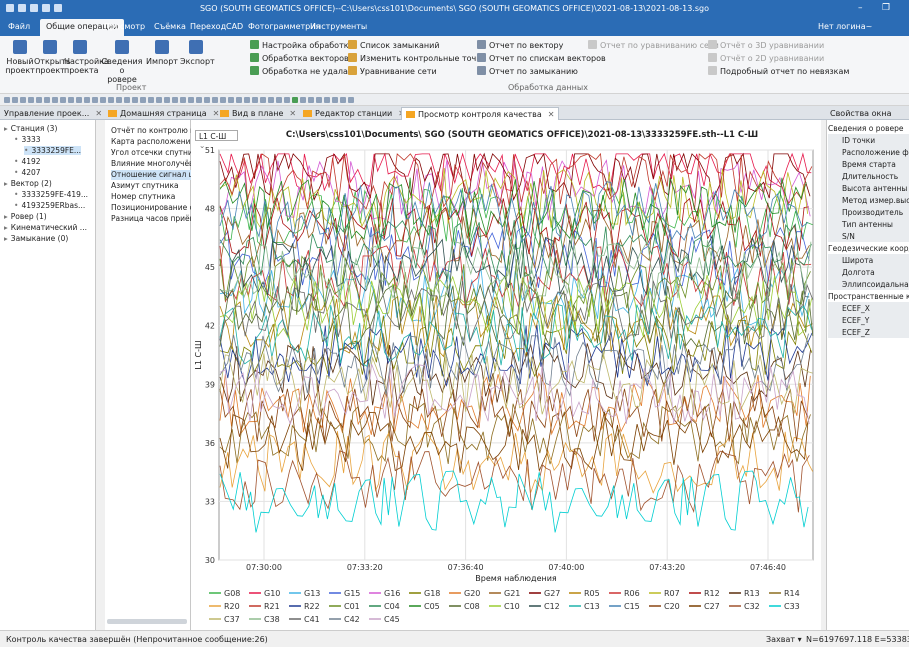  I want to click on login-status: Нет логина~, so click(845, 26).